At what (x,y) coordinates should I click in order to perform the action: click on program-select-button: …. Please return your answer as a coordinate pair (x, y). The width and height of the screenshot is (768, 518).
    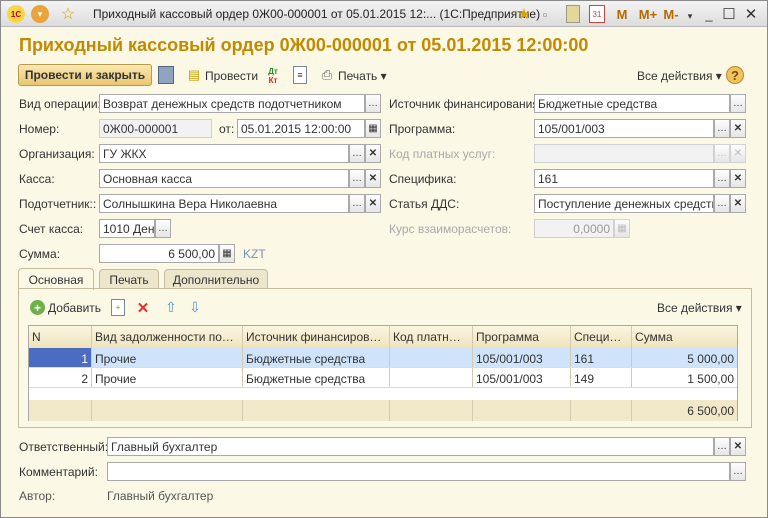
    Looking at the image, I should click on (722, 128).